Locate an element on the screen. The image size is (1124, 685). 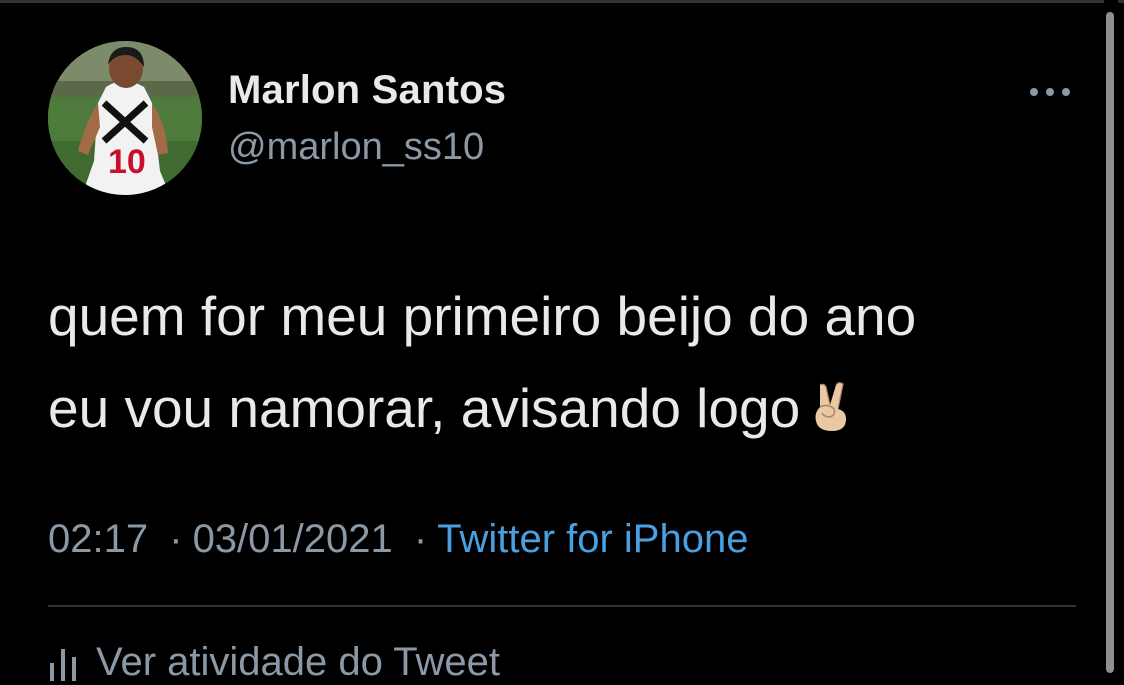
avatar-photo: 10 is located at coordinates (125, 118).